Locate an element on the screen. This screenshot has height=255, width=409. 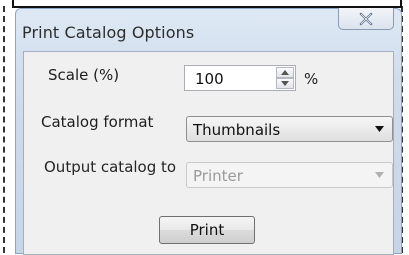
window-title: Print Catalog Options is located at coordinates (108, 32).